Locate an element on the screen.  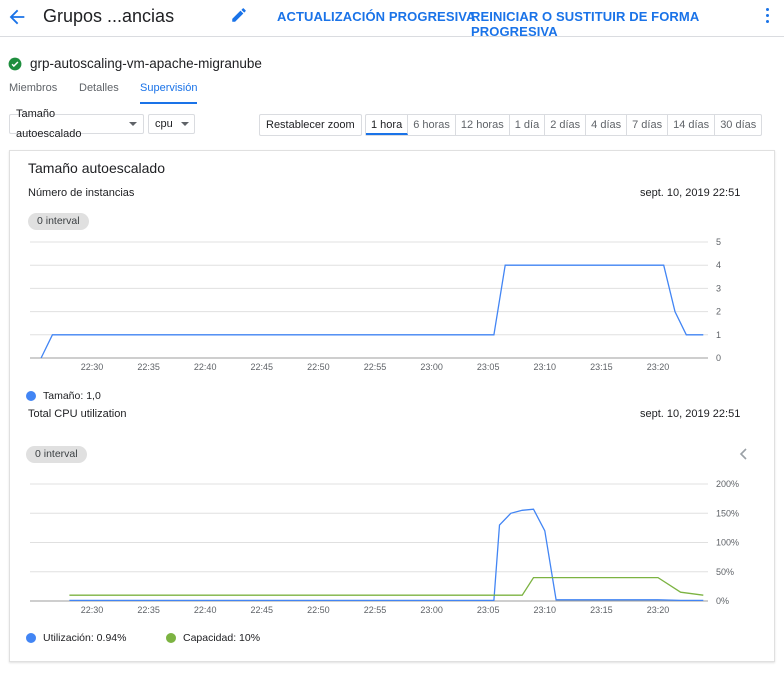
range-4-dias: 4 días is located at coordinates (607, 125).